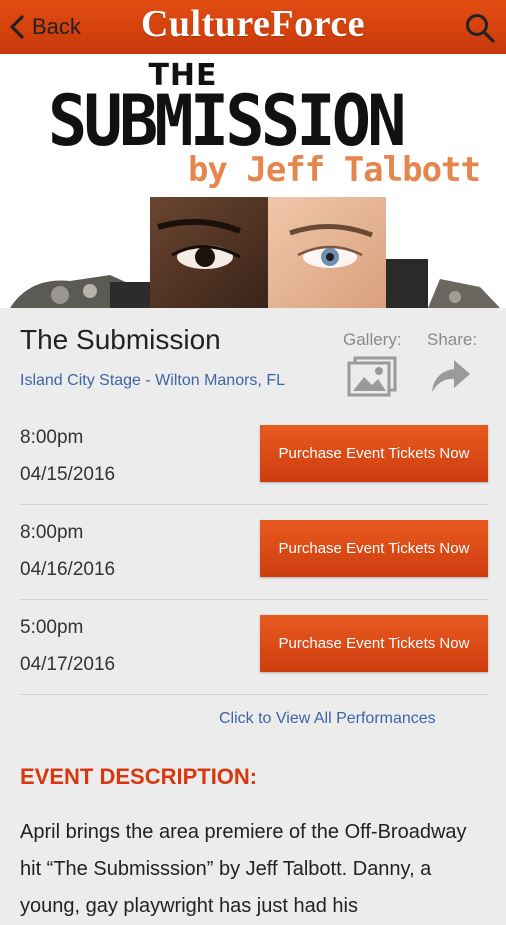 The image size is (506, 925). Describe the element at coordinates (255, 252) in the screenshot. I see `poster-faces-image` at that location.